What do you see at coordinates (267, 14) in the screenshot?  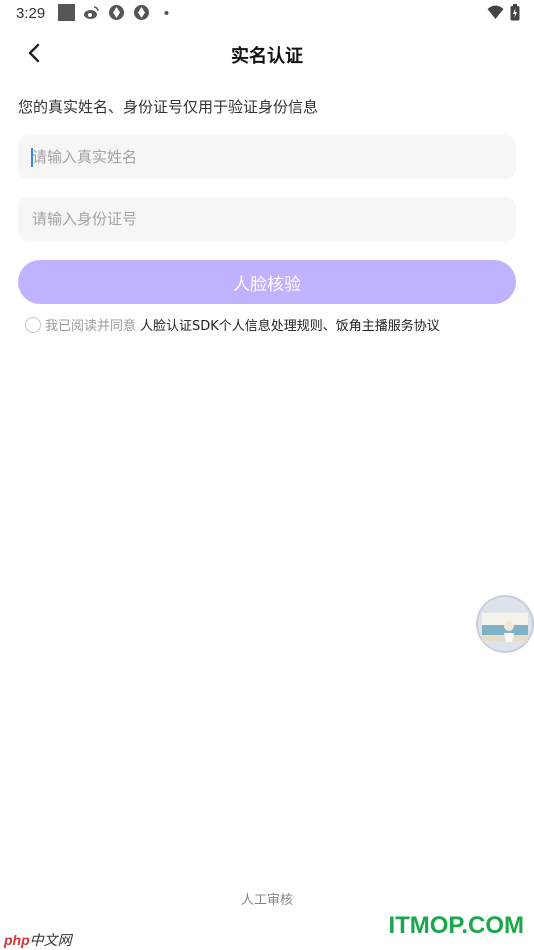 I see `status-bar: 3:29` at bounding box center [267, 14].